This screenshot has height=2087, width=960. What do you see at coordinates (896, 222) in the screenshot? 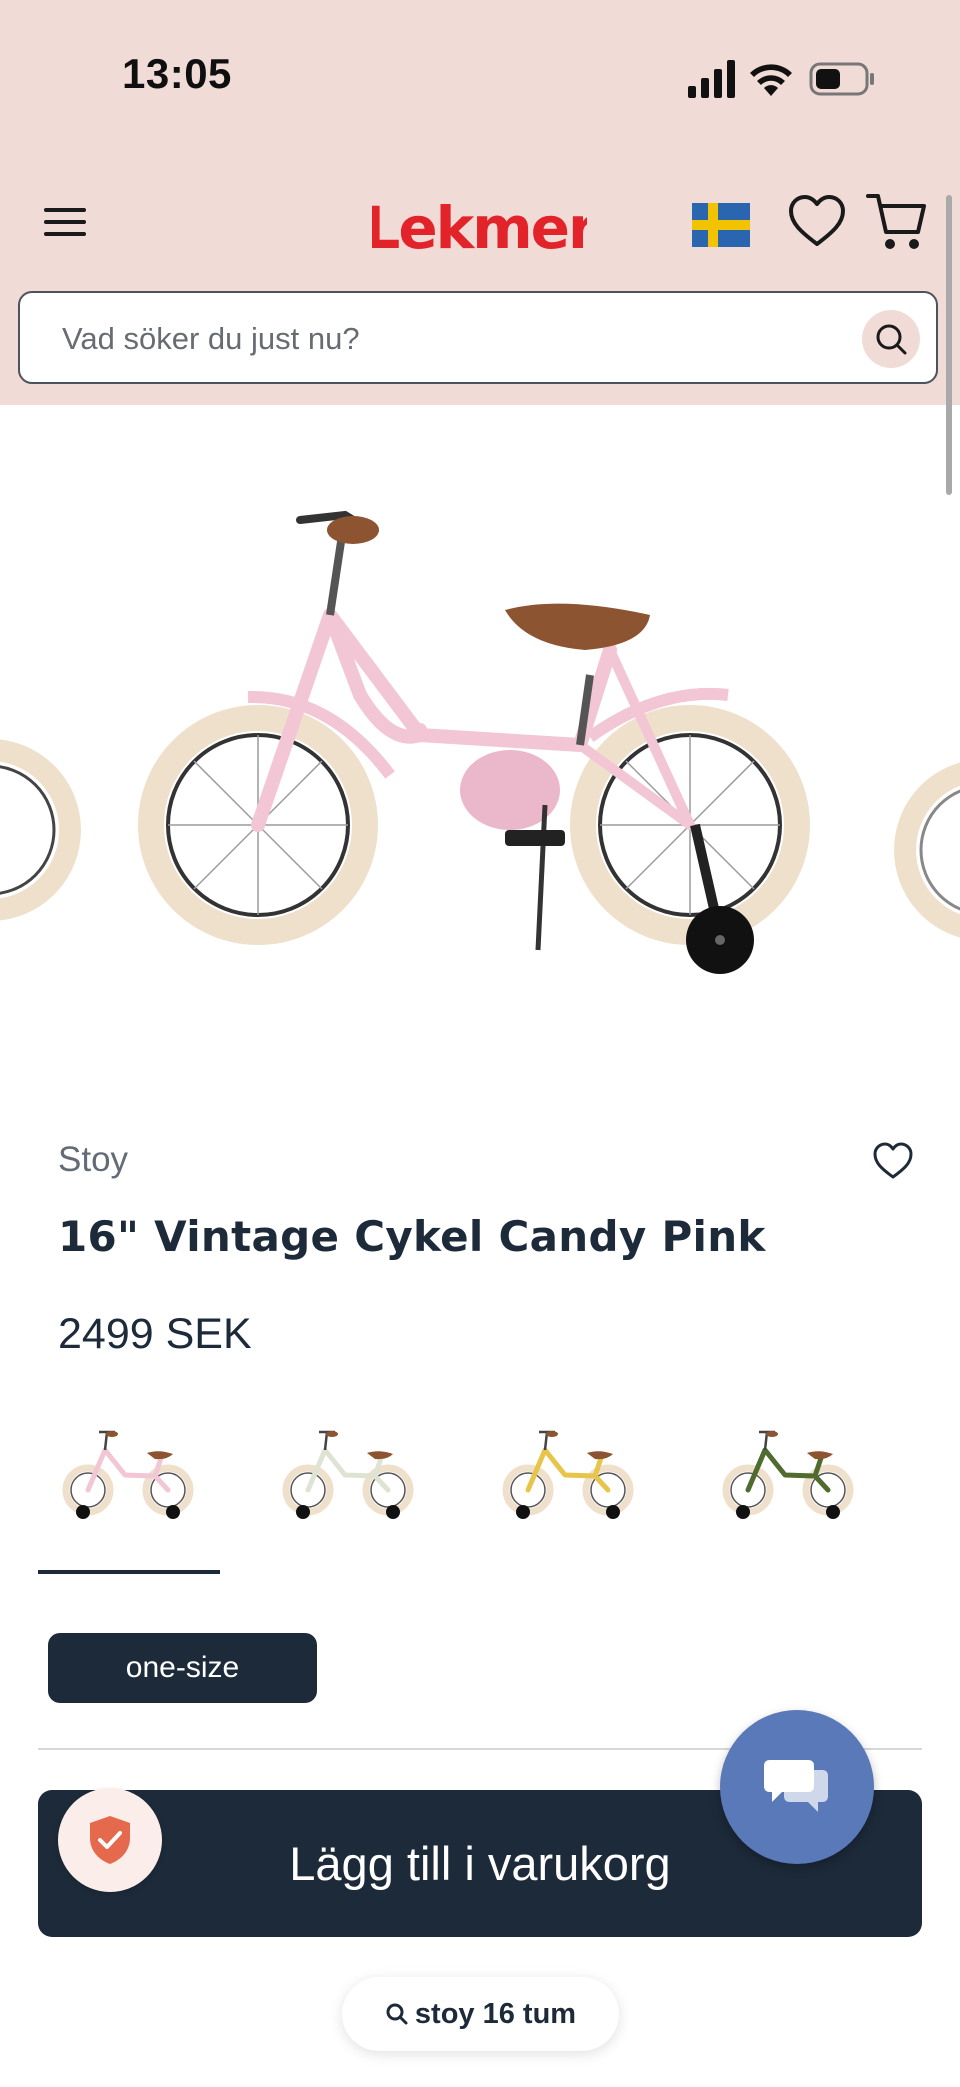
I see `cart-icon` at bounding box center [896, 222].